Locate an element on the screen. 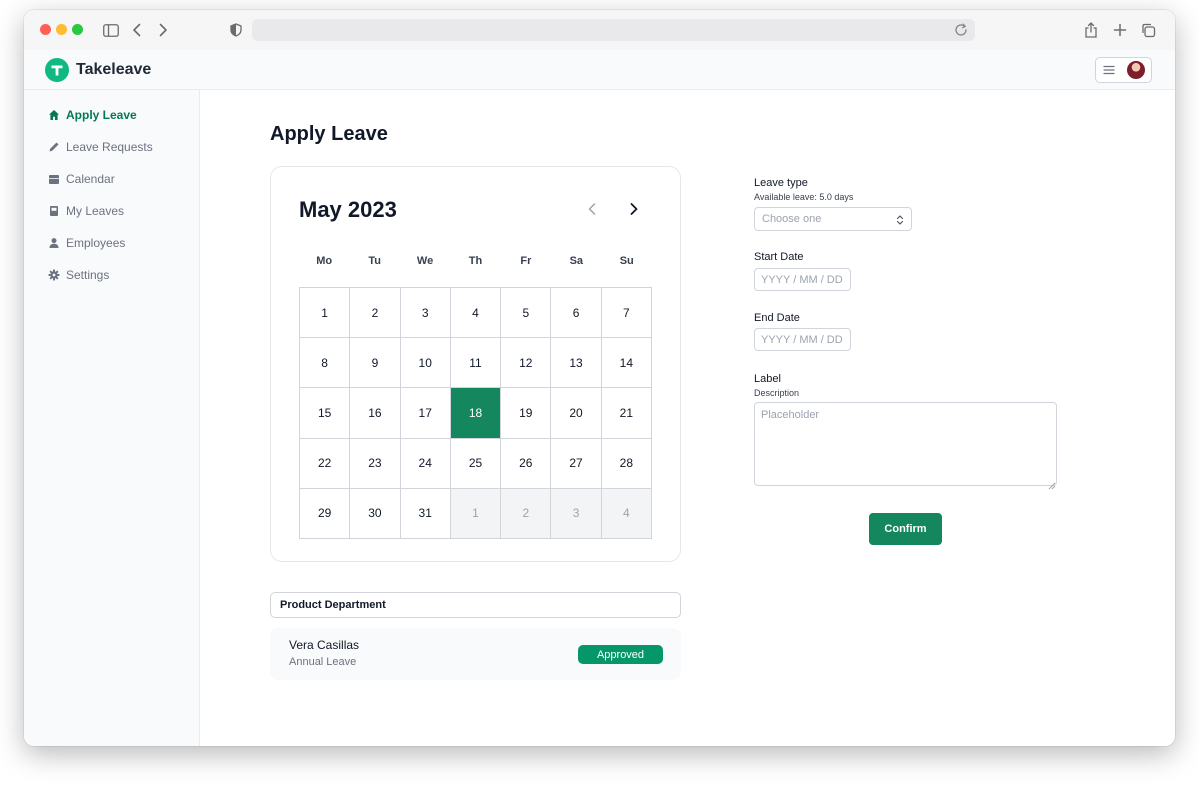 The height and width of the screenshot is (786, 1199). end-date-label: End Date is located at coordinates (777, 318).